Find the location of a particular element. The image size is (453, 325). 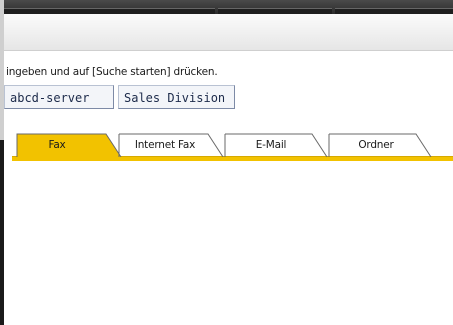

tab-ordner: Ordner is located at coordinates (380, 145).